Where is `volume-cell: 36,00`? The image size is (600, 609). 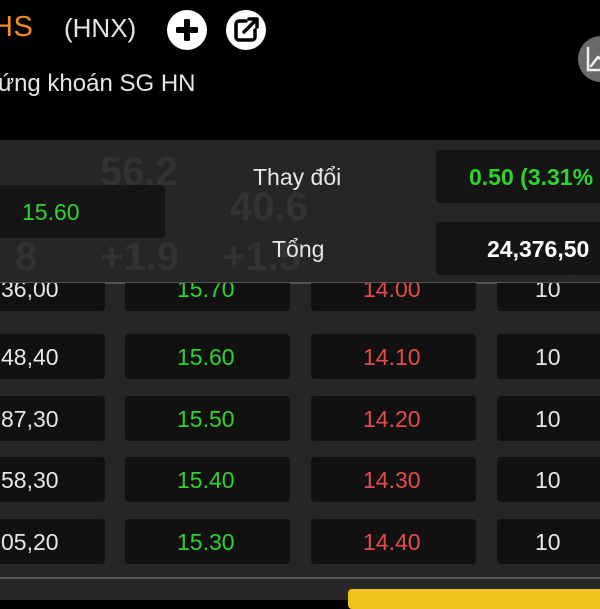 volume-cell: 36,00 is located at coordinates (52, 297).